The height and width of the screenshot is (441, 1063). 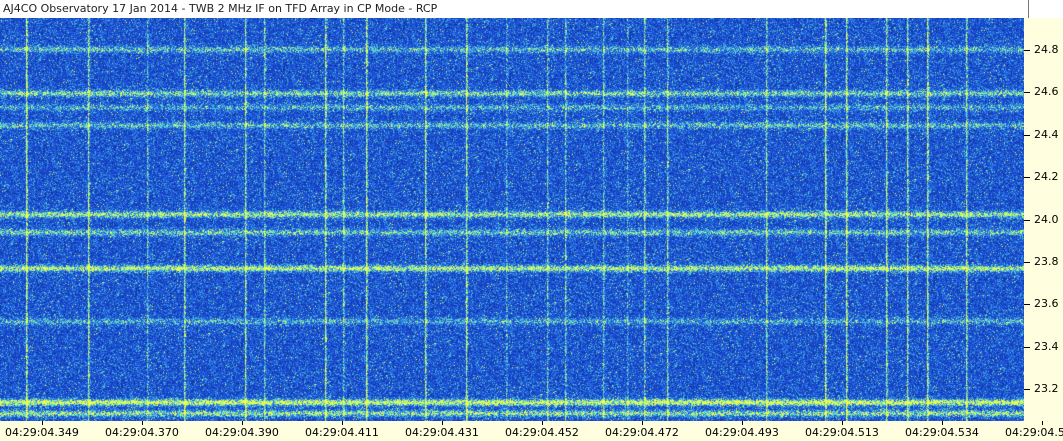 I want to click on y-tick-label: 24.2, so click(x=1046, y=177).